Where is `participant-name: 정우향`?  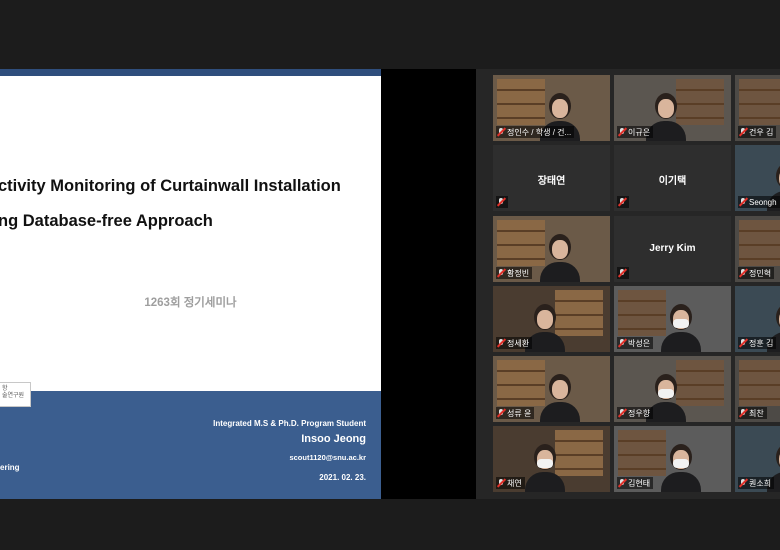 participant-name: 정우향 is located at coordinates (639, 413).